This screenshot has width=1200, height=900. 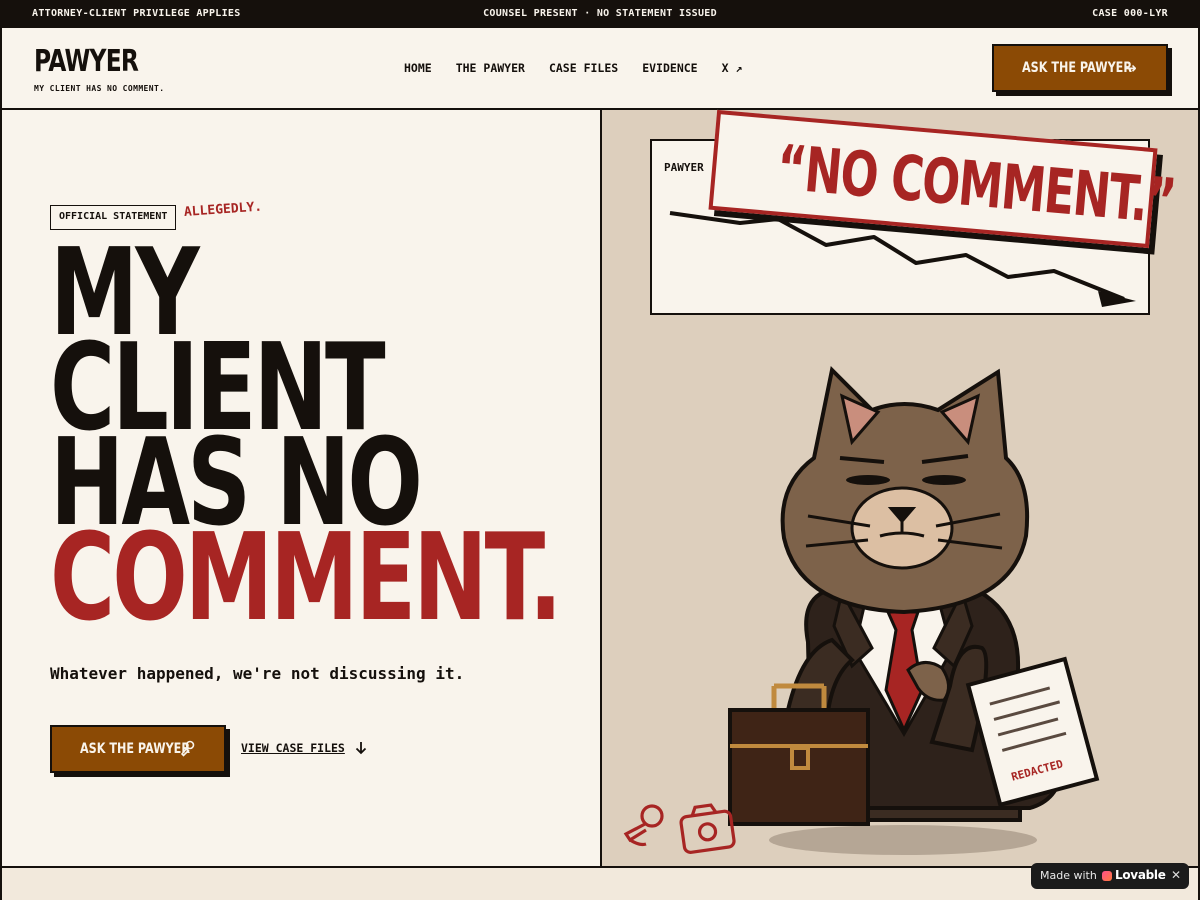 I want to click on arrow-down-icon, so click(x=361, y=748).